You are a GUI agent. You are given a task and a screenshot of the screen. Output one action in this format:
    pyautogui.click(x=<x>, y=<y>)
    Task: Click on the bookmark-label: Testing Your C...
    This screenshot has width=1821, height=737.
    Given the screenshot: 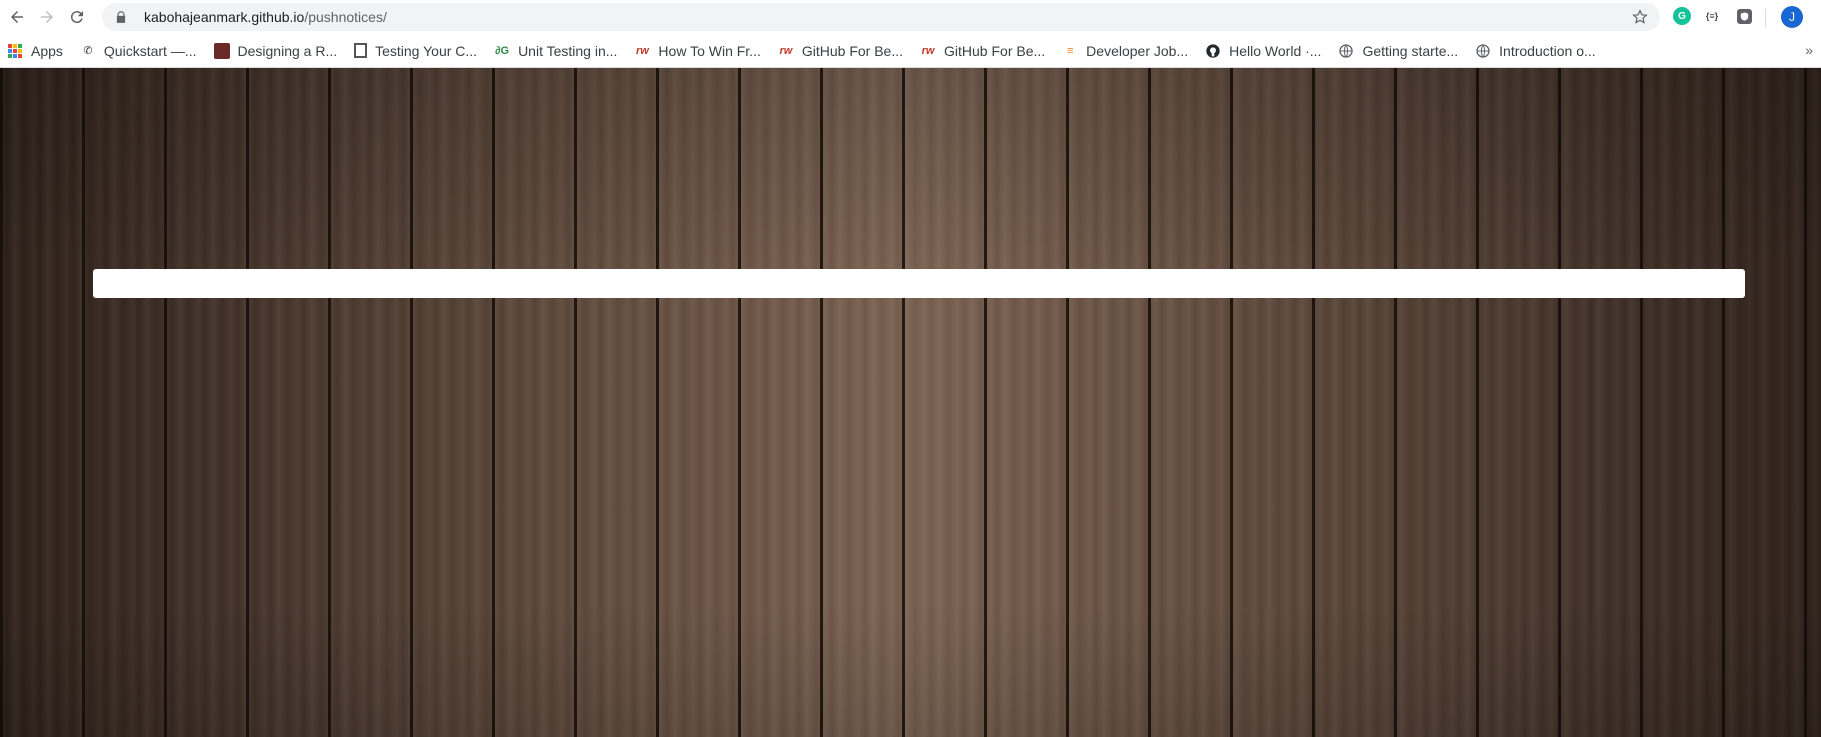 What is the action you would take?
    pyautogui.click(x=426, y=50)
    